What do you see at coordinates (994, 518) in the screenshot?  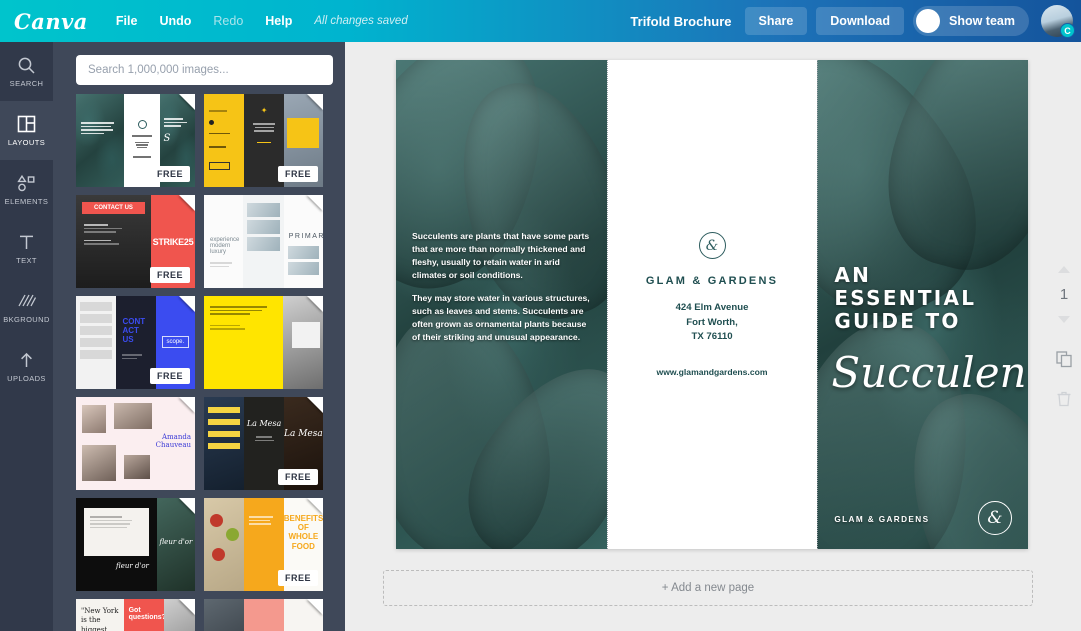 I see `cover-ampersand-icon: &` at bounding box center [994, 518].